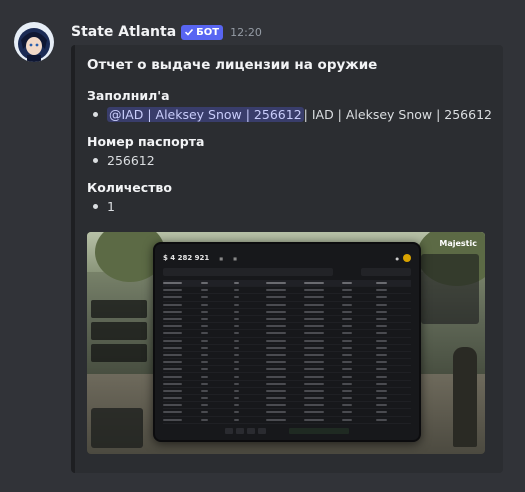 The image size is (525, 492). I want to click on avatar, so click(34, 42).